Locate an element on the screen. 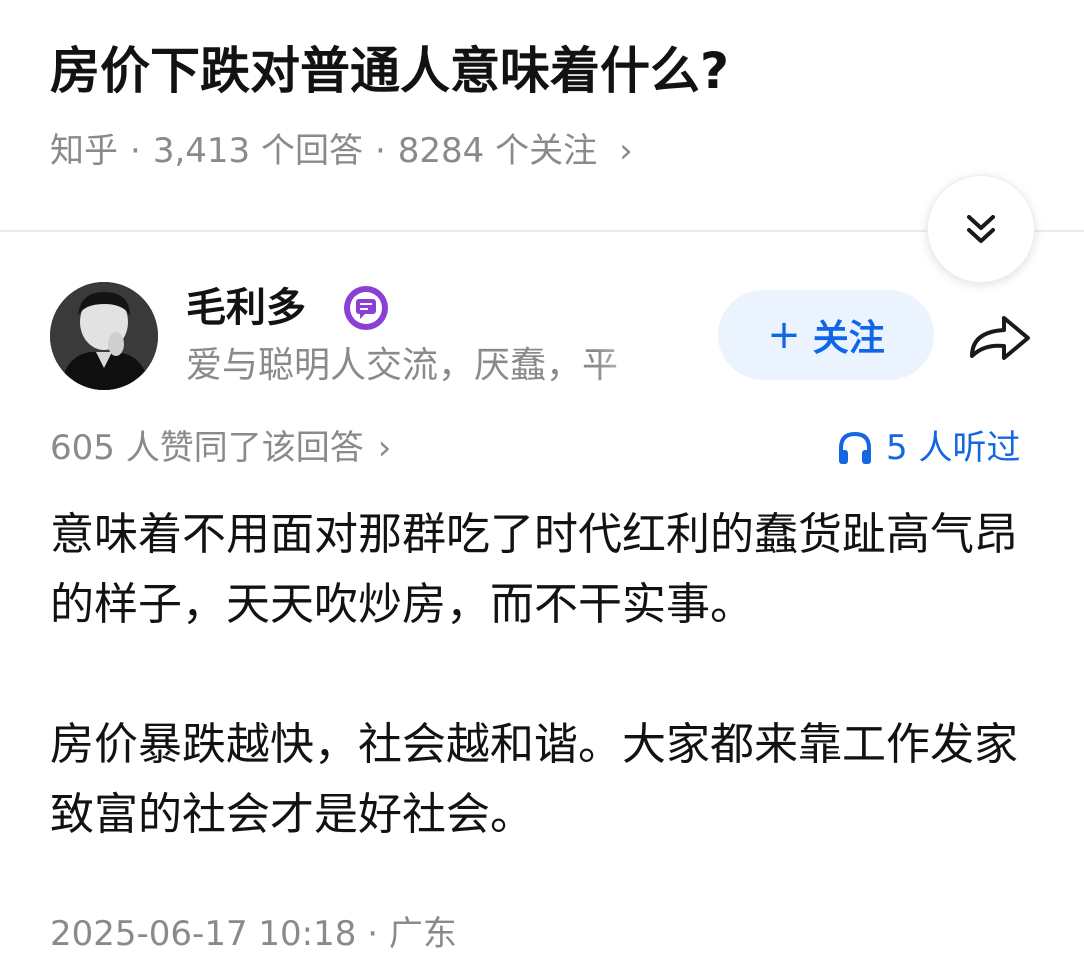 This screenshot has height=969, width=1084. follow-button: + 关注 is located at coordinates (826, 335).